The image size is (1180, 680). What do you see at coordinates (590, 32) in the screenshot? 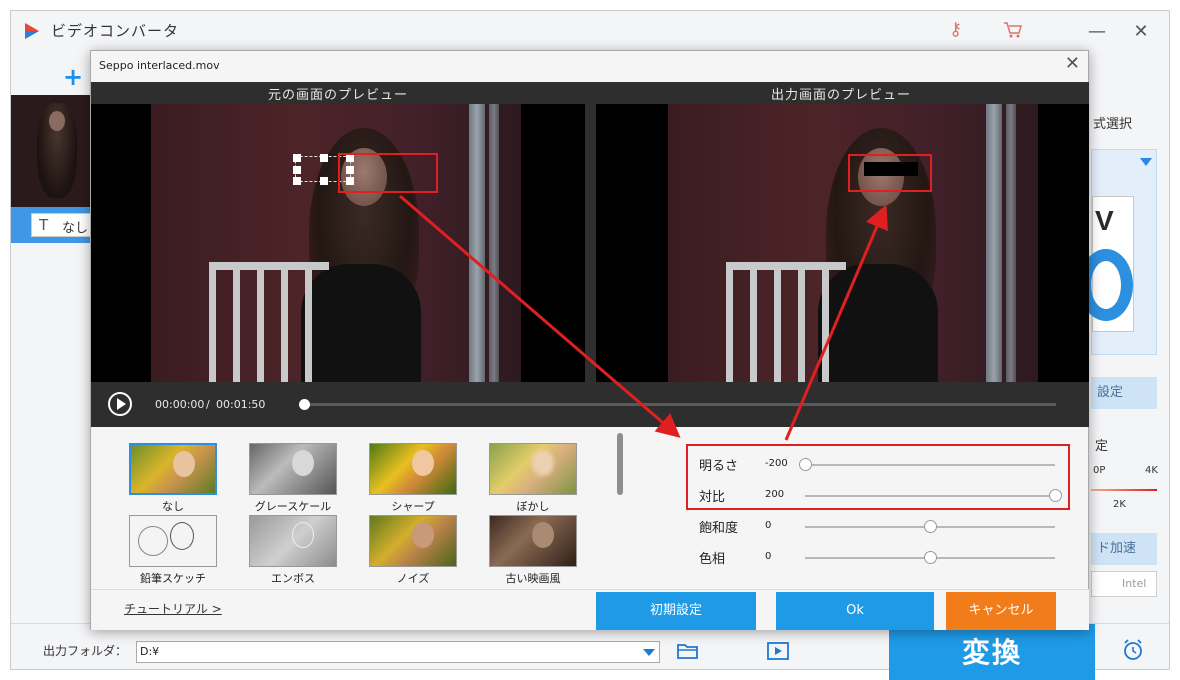
I see `title-bar: ビデオコンバータ ⚷ — ✕` at bounding box center [590, 32].